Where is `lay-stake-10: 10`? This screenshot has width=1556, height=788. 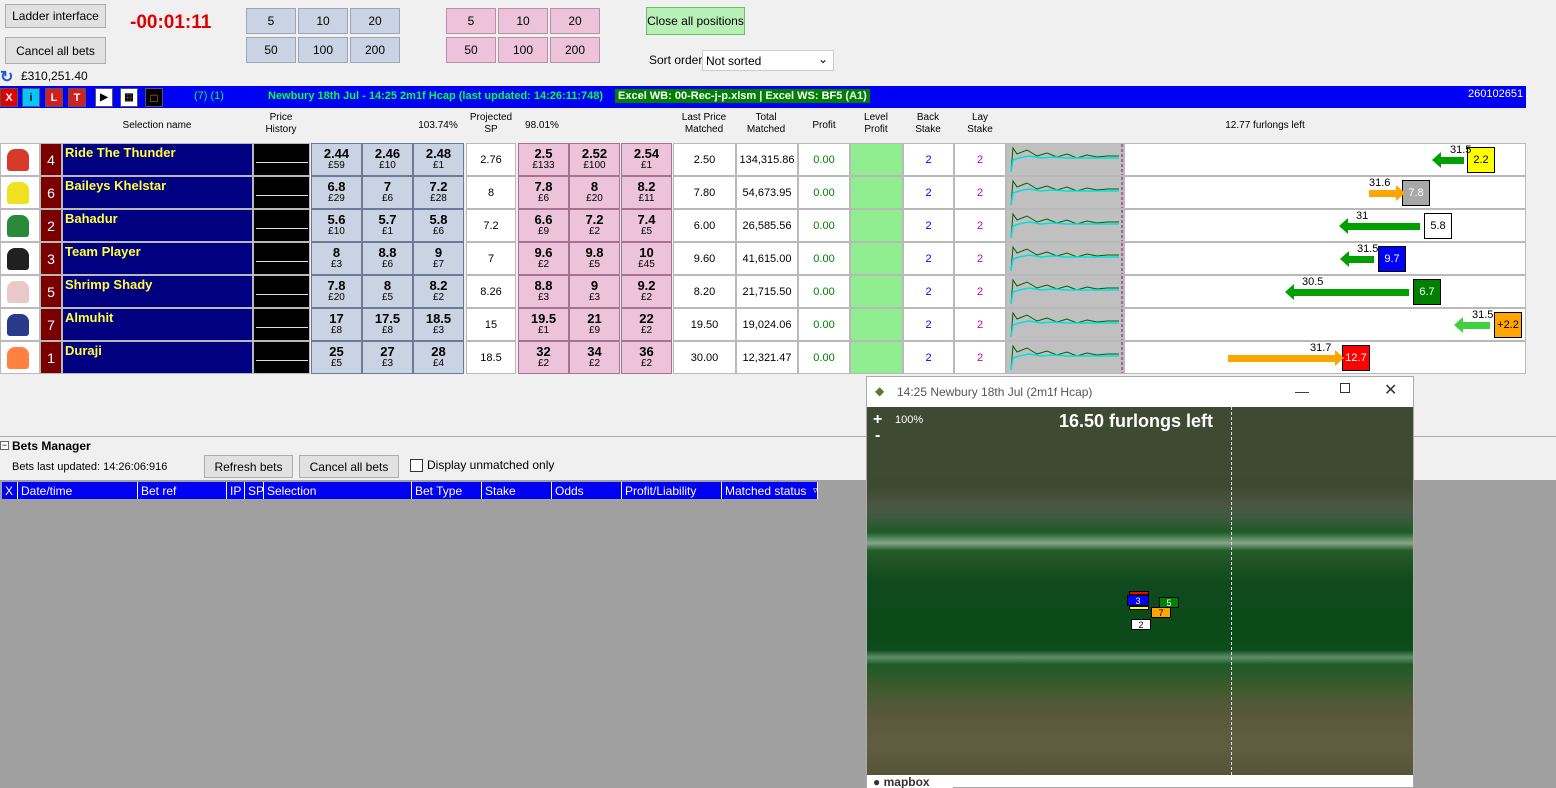 lay-stake-10: 10 is located at coordinates (523, 21).